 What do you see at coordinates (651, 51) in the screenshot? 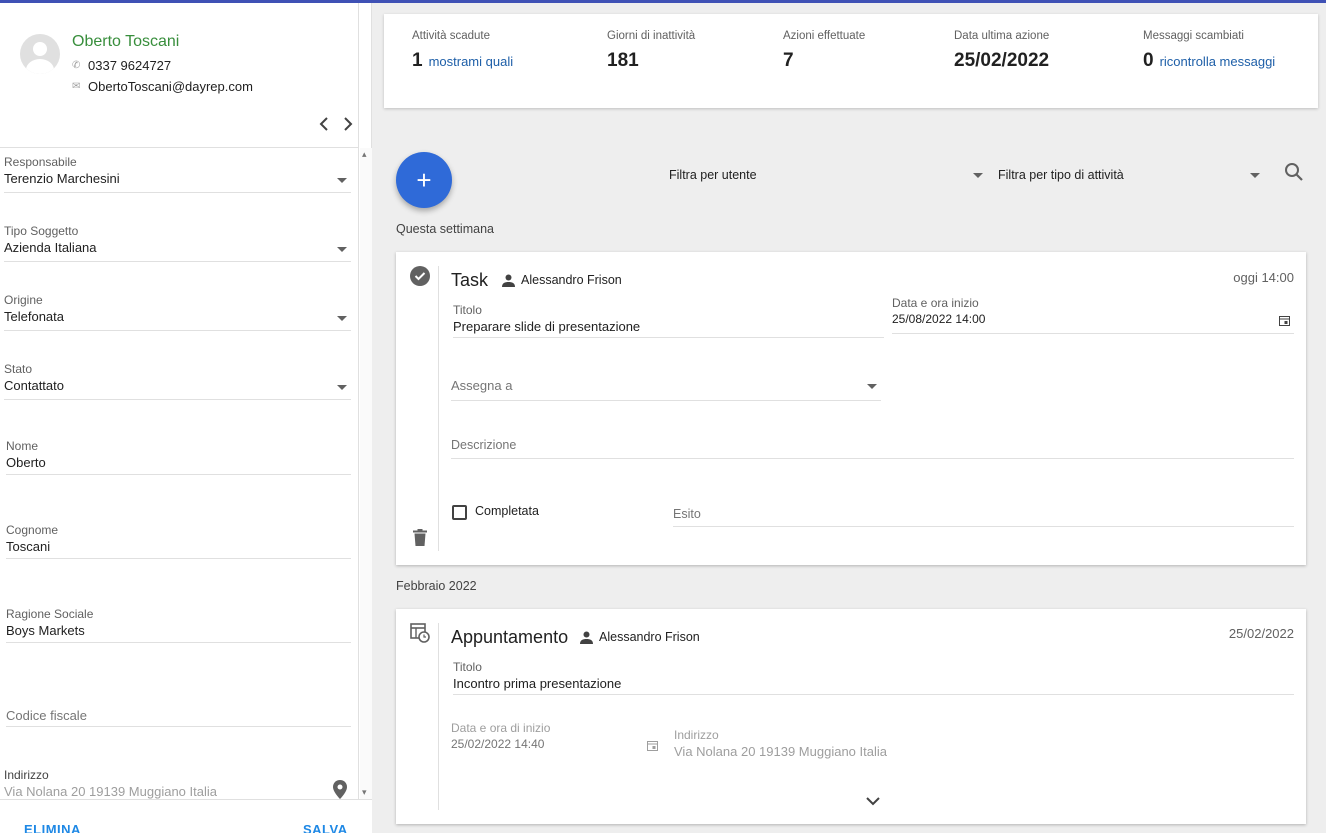
I see `stat-inactivity: Giorni di inattività 181` at bounding box center [651, 51].